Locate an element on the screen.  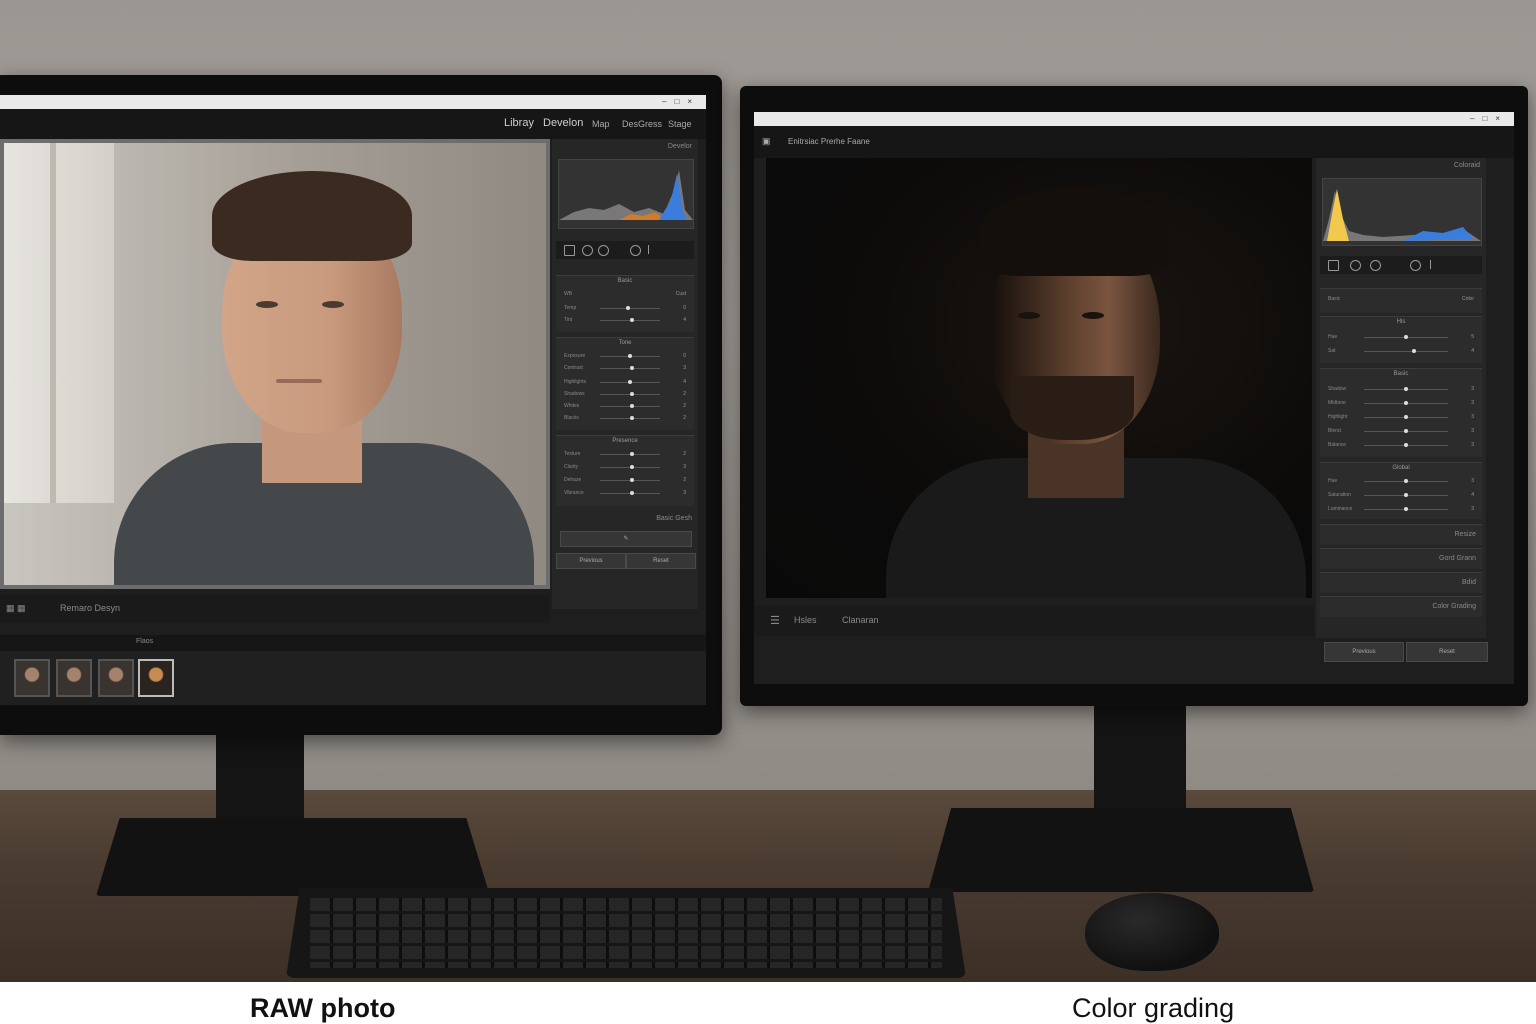
filmstrip-thumbnail-selected is located at coordinates (156, 678).